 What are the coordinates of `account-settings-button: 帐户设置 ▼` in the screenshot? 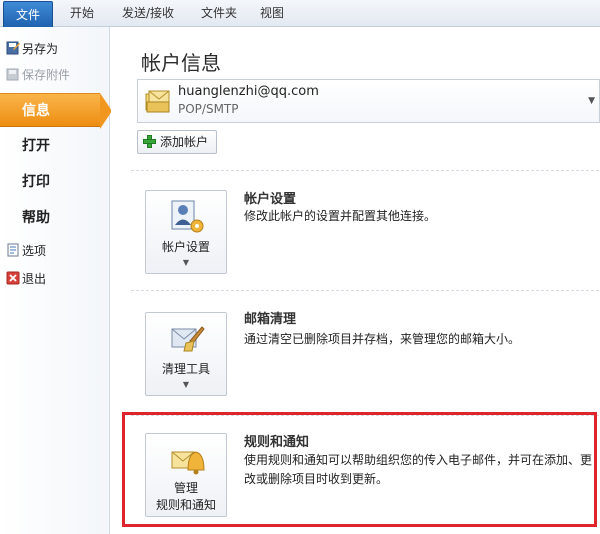 It's located at (186, 232).